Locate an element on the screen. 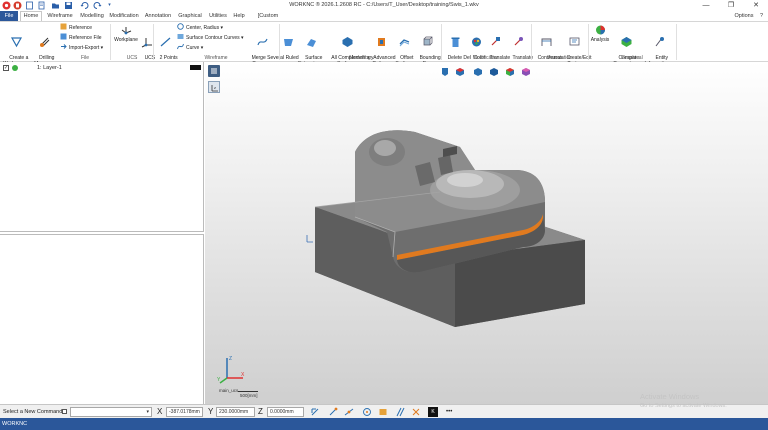  more-options: ••• is located at coordinates (449, 412).